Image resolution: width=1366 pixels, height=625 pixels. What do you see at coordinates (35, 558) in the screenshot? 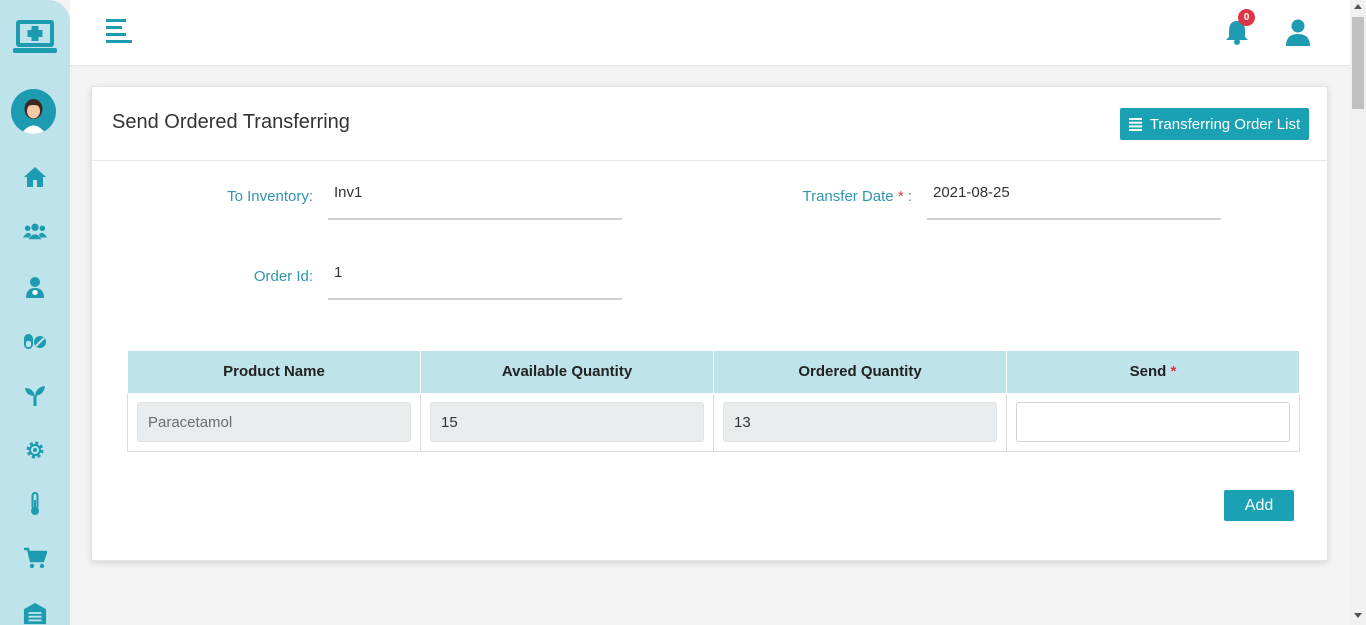
I see `cart-icon` at bounding box center [35, 558].